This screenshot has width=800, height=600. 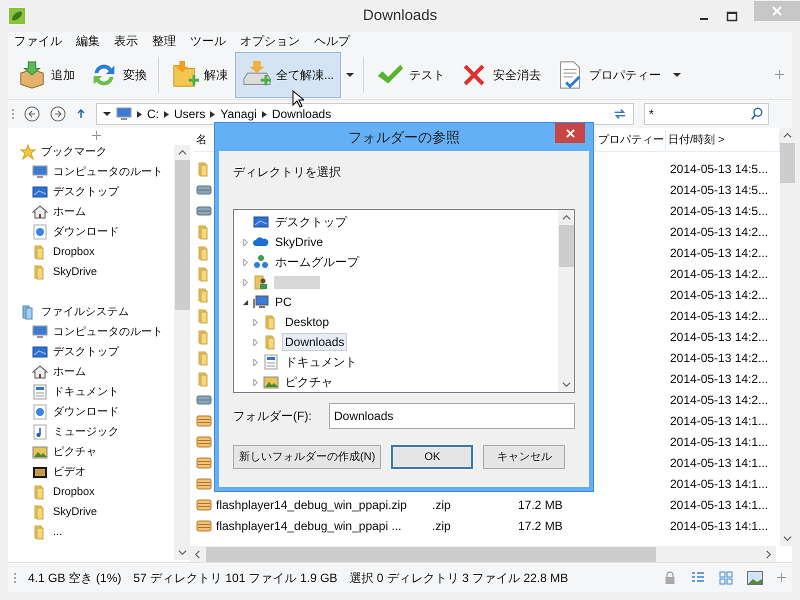 What do you see at coordinates (524, 457) in the screenshot?
I see `dialog-button: キャンセル` at bounding box center [524, 457].